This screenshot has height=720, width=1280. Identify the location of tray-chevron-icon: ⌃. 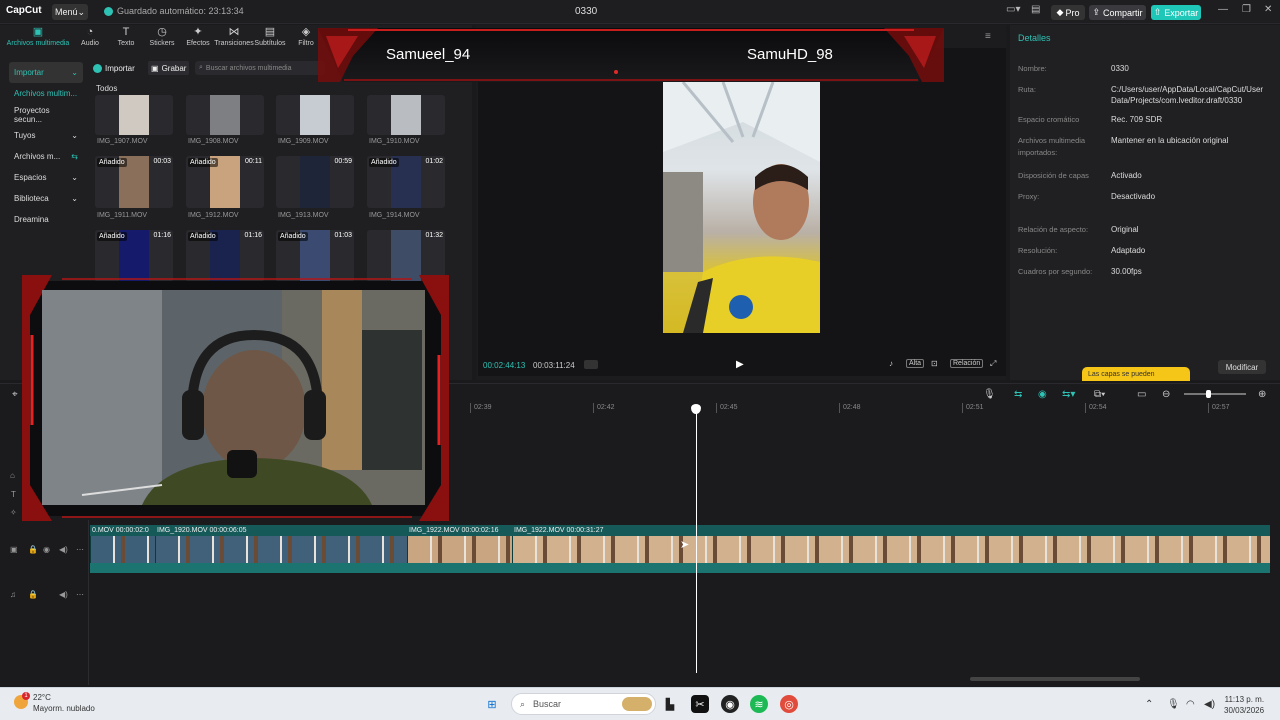
(1149, 704).